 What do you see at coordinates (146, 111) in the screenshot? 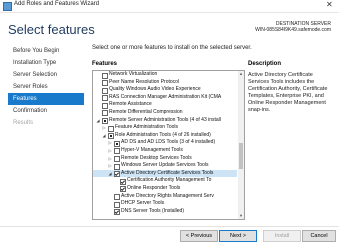
I see `feature-label: Remote Differential Compression` at bounding box center [146, 111].